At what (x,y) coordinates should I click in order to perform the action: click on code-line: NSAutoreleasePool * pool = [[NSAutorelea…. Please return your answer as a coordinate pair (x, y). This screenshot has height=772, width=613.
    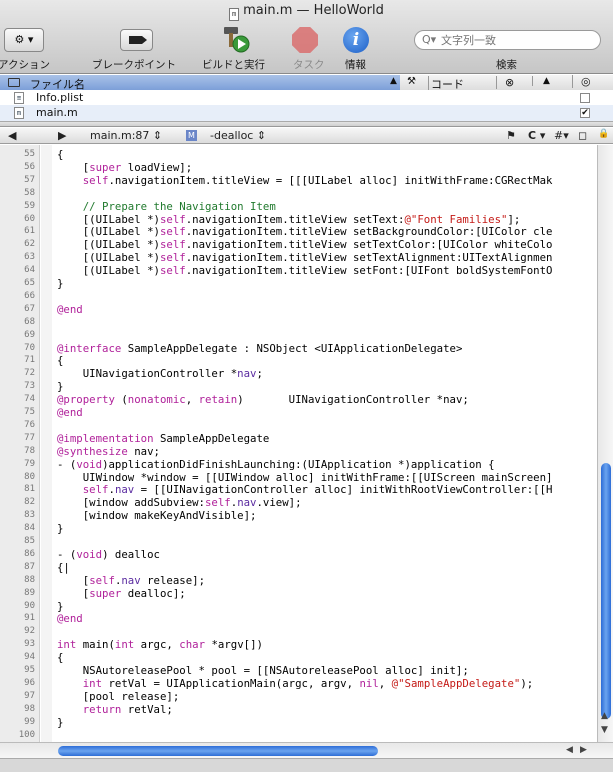
    Looking at the image, I should click on (263, 670).